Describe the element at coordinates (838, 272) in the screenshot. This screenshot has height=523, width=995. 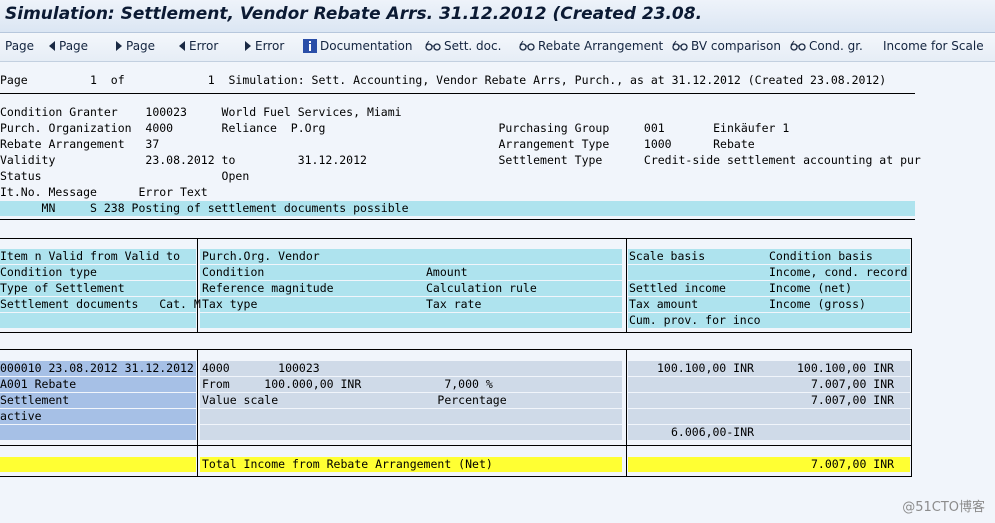
I see `column-header: Income, cond. record` at that location.